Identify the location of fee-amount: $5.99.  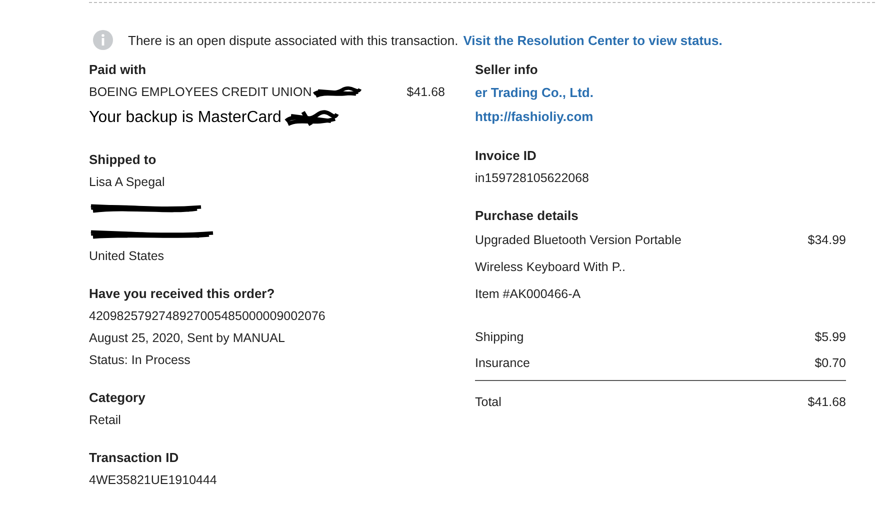
(830, 337).